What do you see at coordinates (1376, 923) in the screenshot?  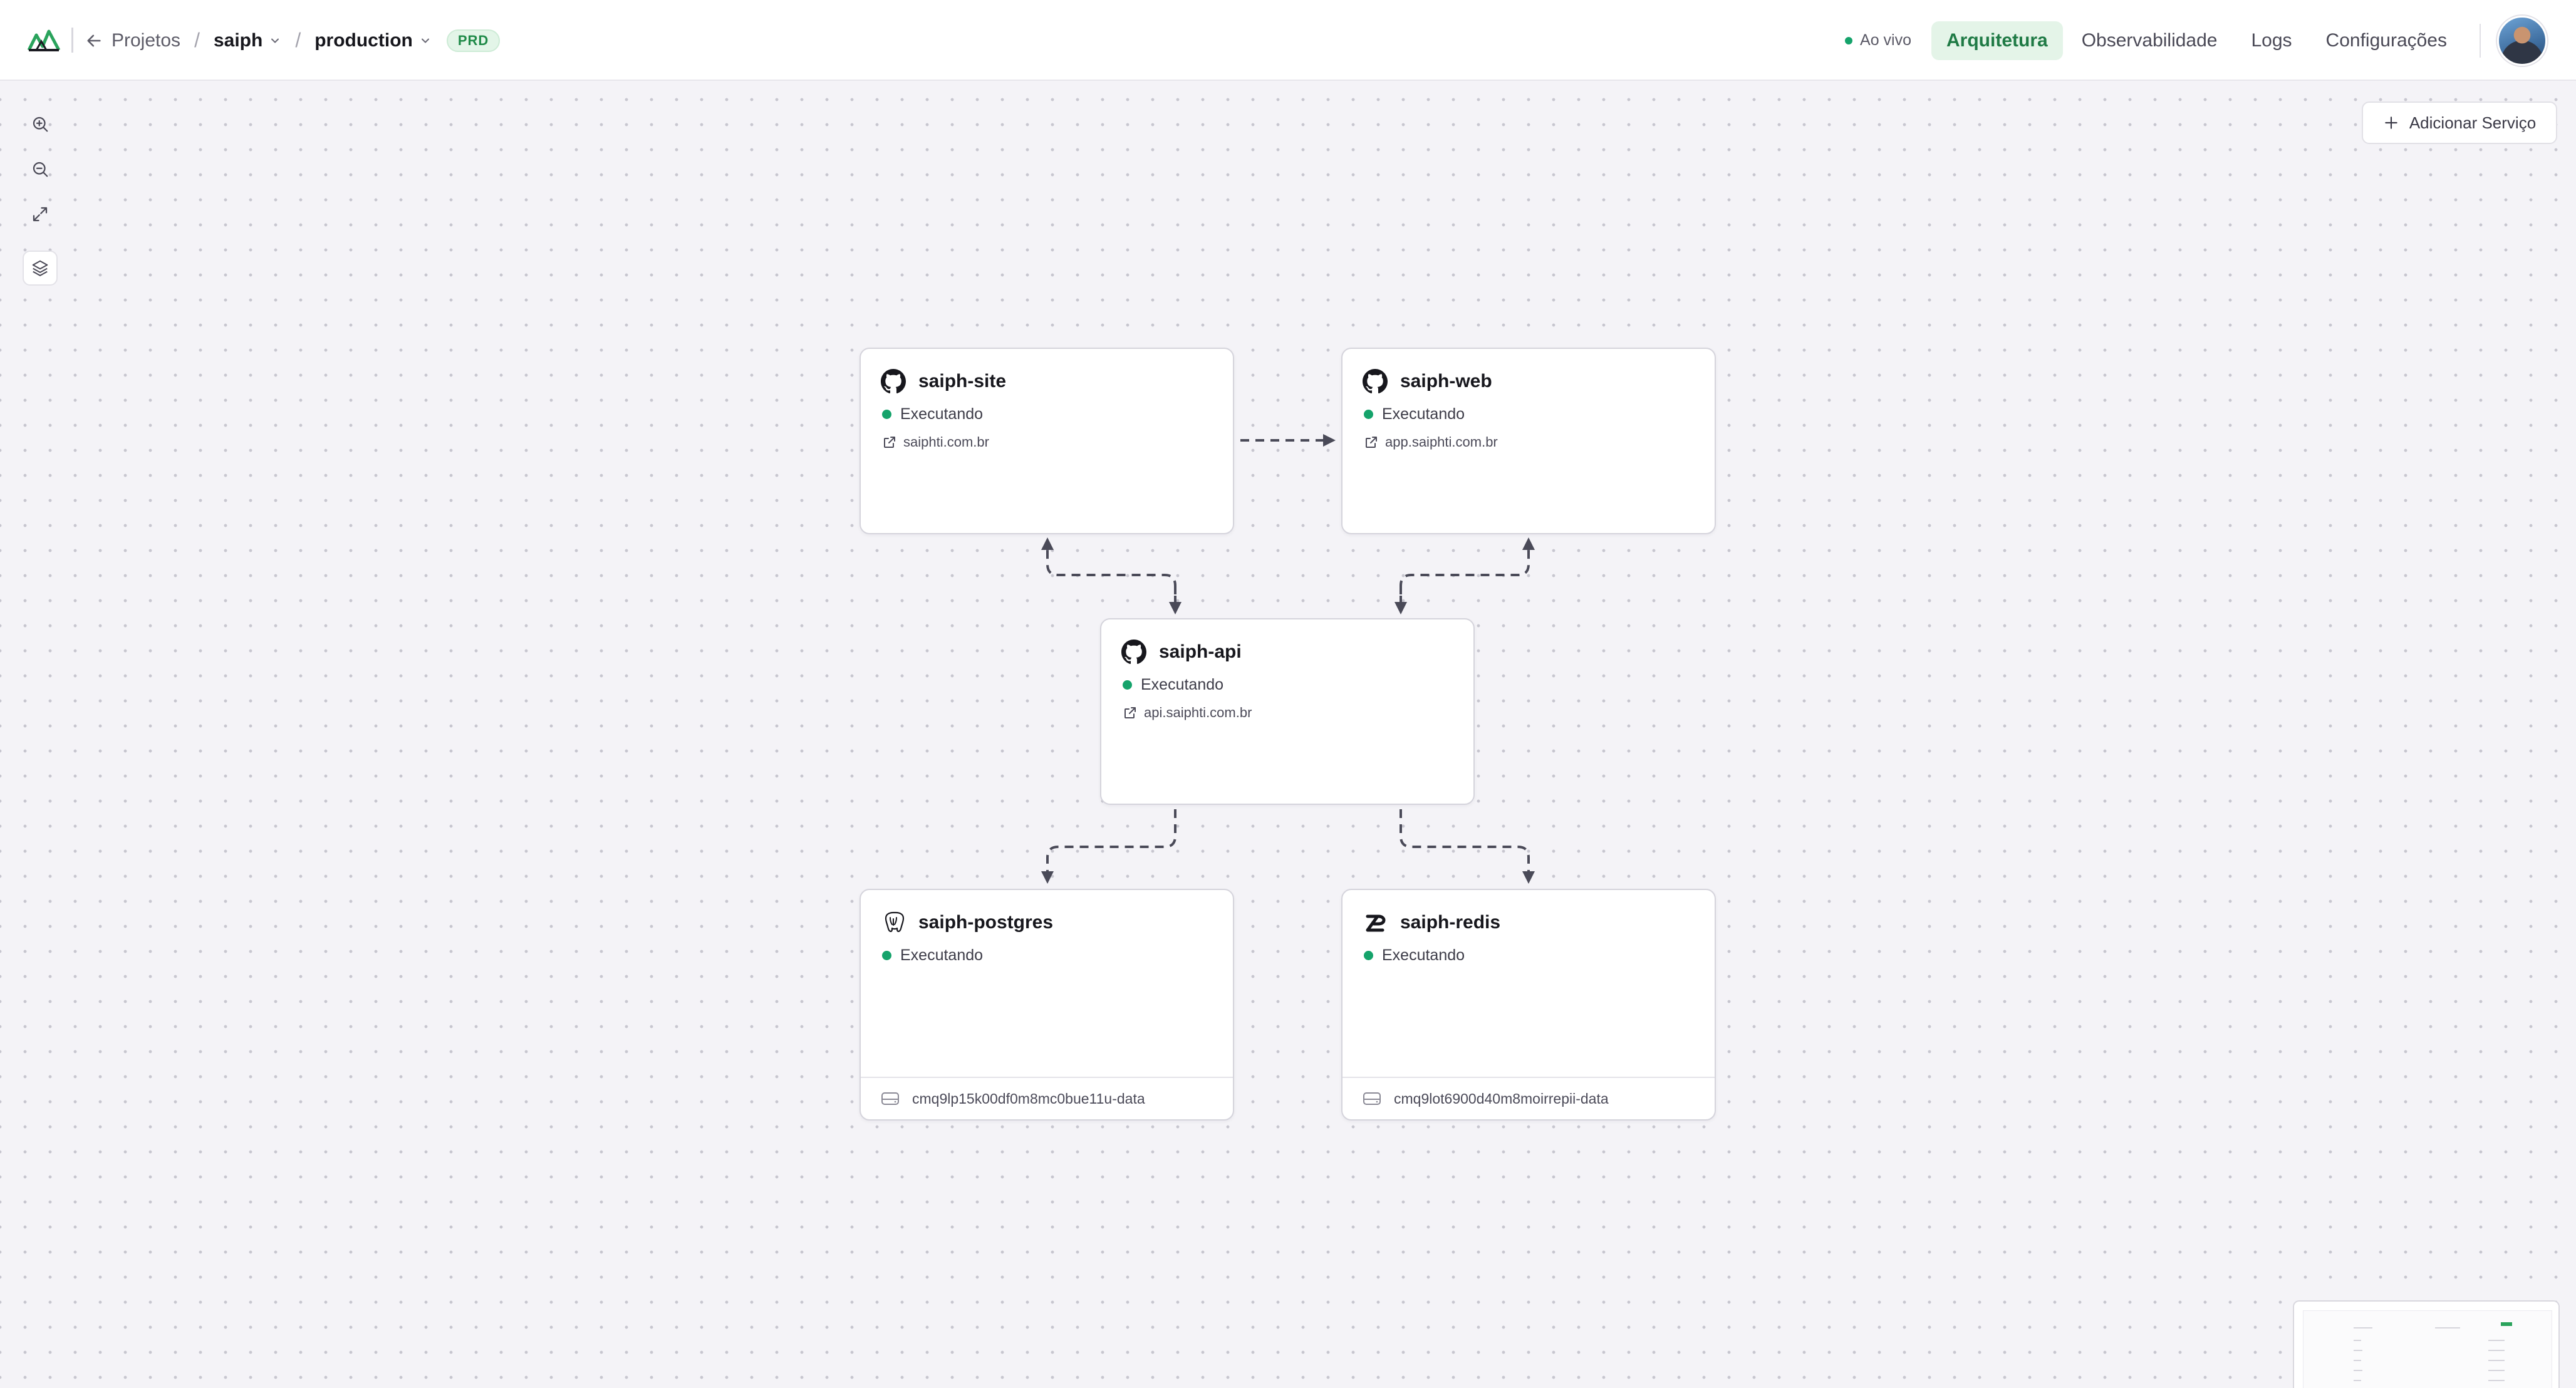 I see `redis-icon` at bounding box center [1376, 923].